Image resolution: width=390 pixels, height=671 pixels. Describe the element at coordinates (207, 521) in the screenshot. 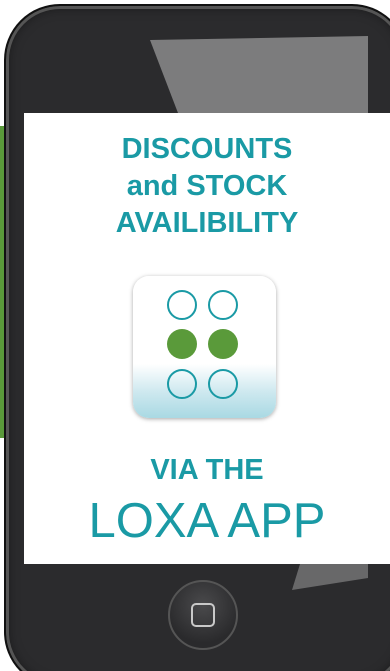

I see `brand-name: LOXA APP` at that location.